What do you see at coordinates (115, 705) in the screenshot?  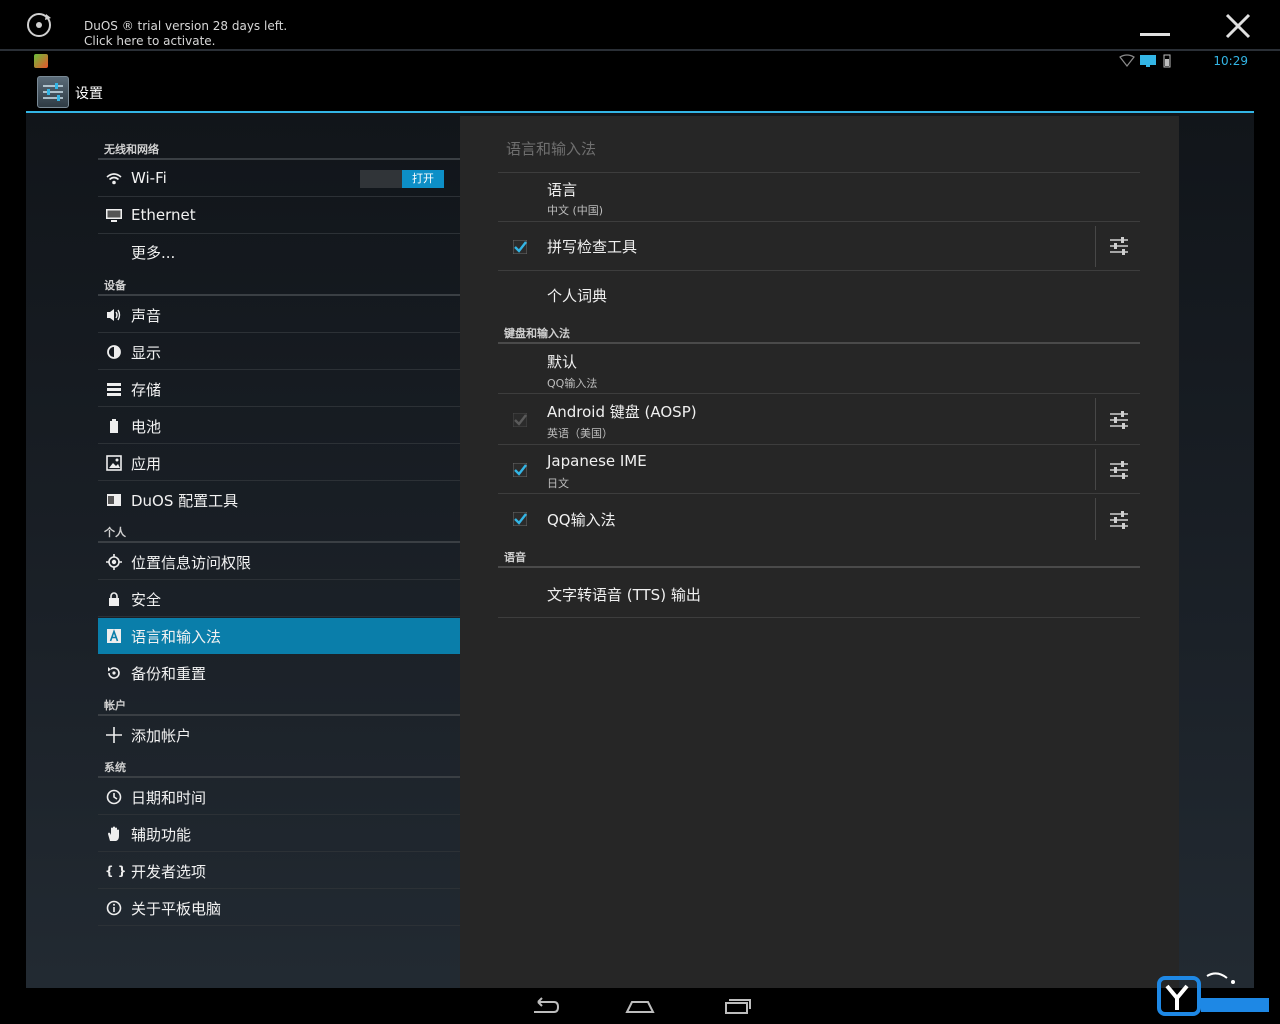 I see `category-accounts: 帐户` at bounding box center [115, 705].